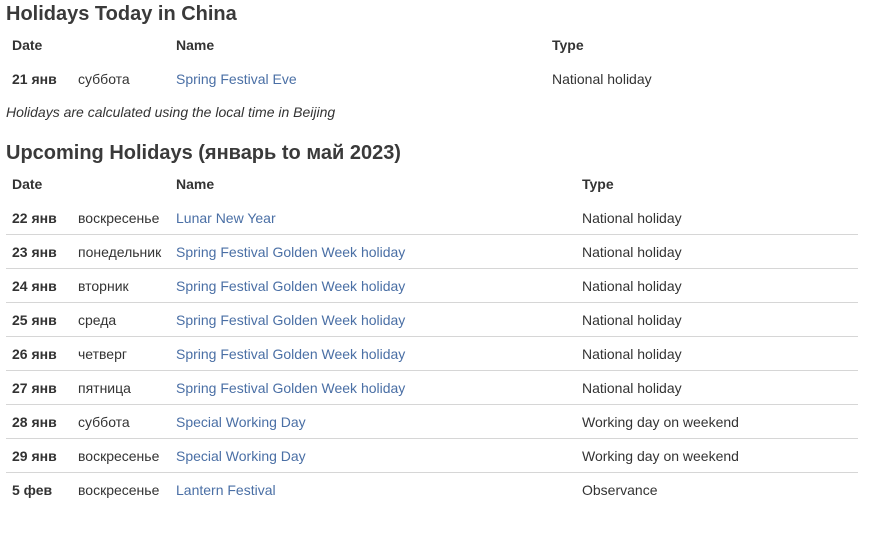 The image size is (873, 536). Describe the element at coordinates (121, 14) in the screenshot. I see `today-section-title: Holidays Today in China` at that location.